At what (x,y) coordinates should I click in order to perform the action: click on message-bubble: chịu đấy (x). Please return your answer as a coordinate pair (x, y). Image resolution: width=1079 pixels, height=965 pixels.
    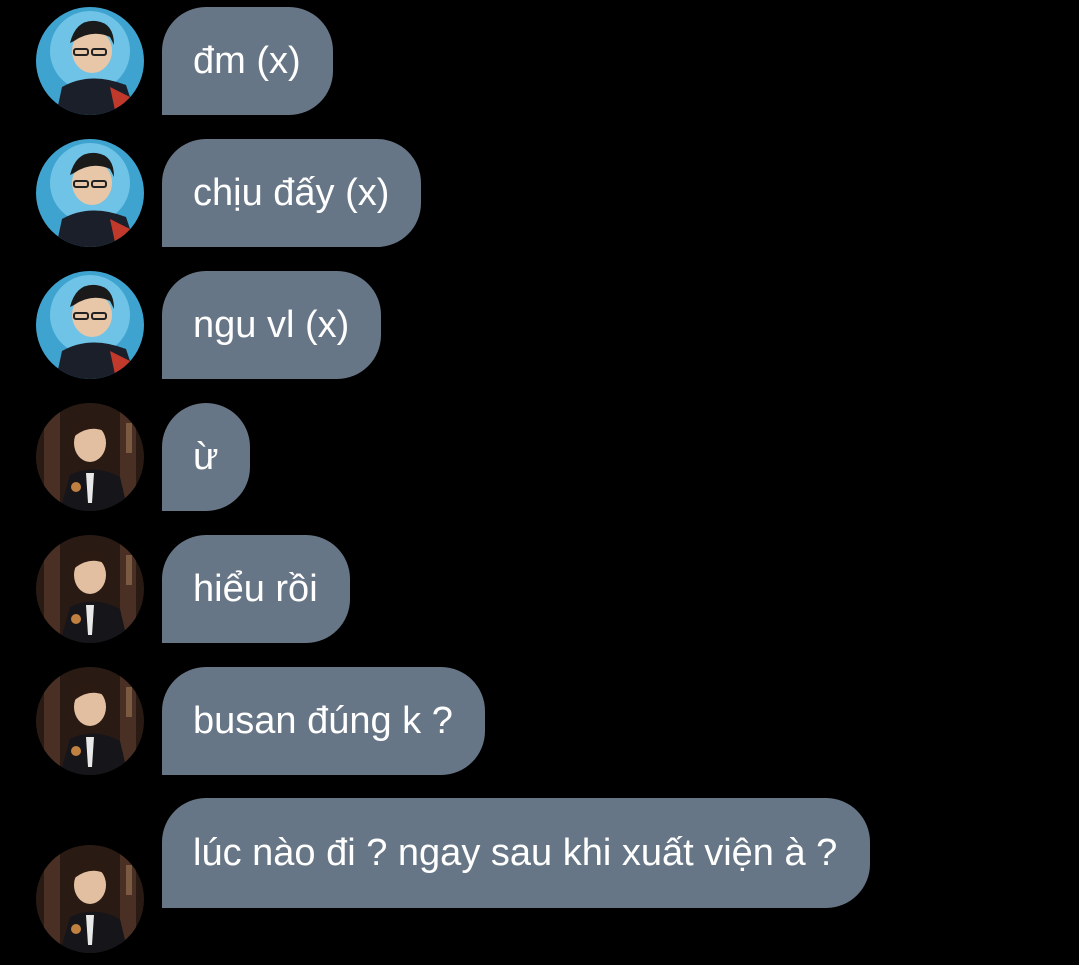
    Looking at the image, I should click on (292, 193).